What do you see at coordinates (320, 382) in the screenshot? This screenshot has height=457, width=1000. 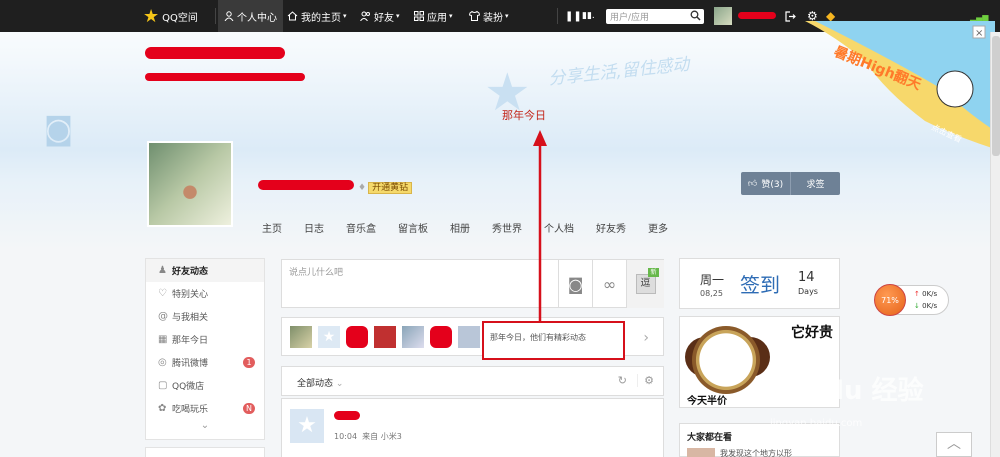 I see `feed-filter-dropdown: 全部动态 ⌄` at bounding box center [320, 382].